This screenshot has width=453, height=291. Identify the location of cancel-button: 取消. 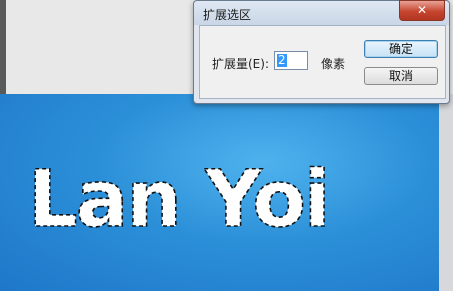
(401, 76).